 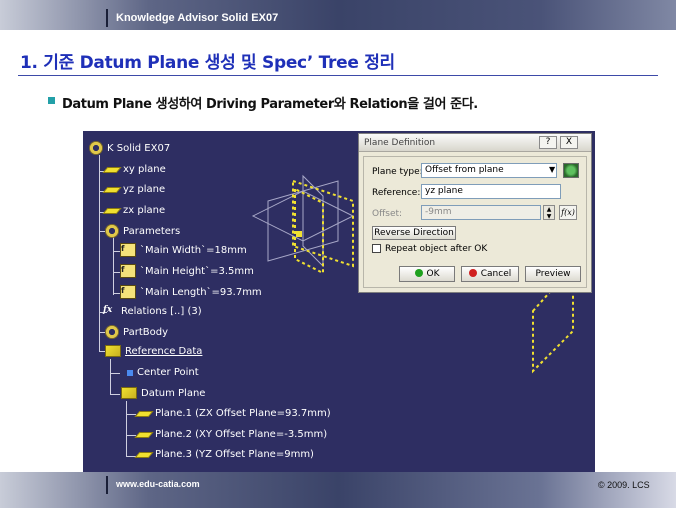 I want to click on plane-type-label: Plane type:, so click(x=397, y=172).